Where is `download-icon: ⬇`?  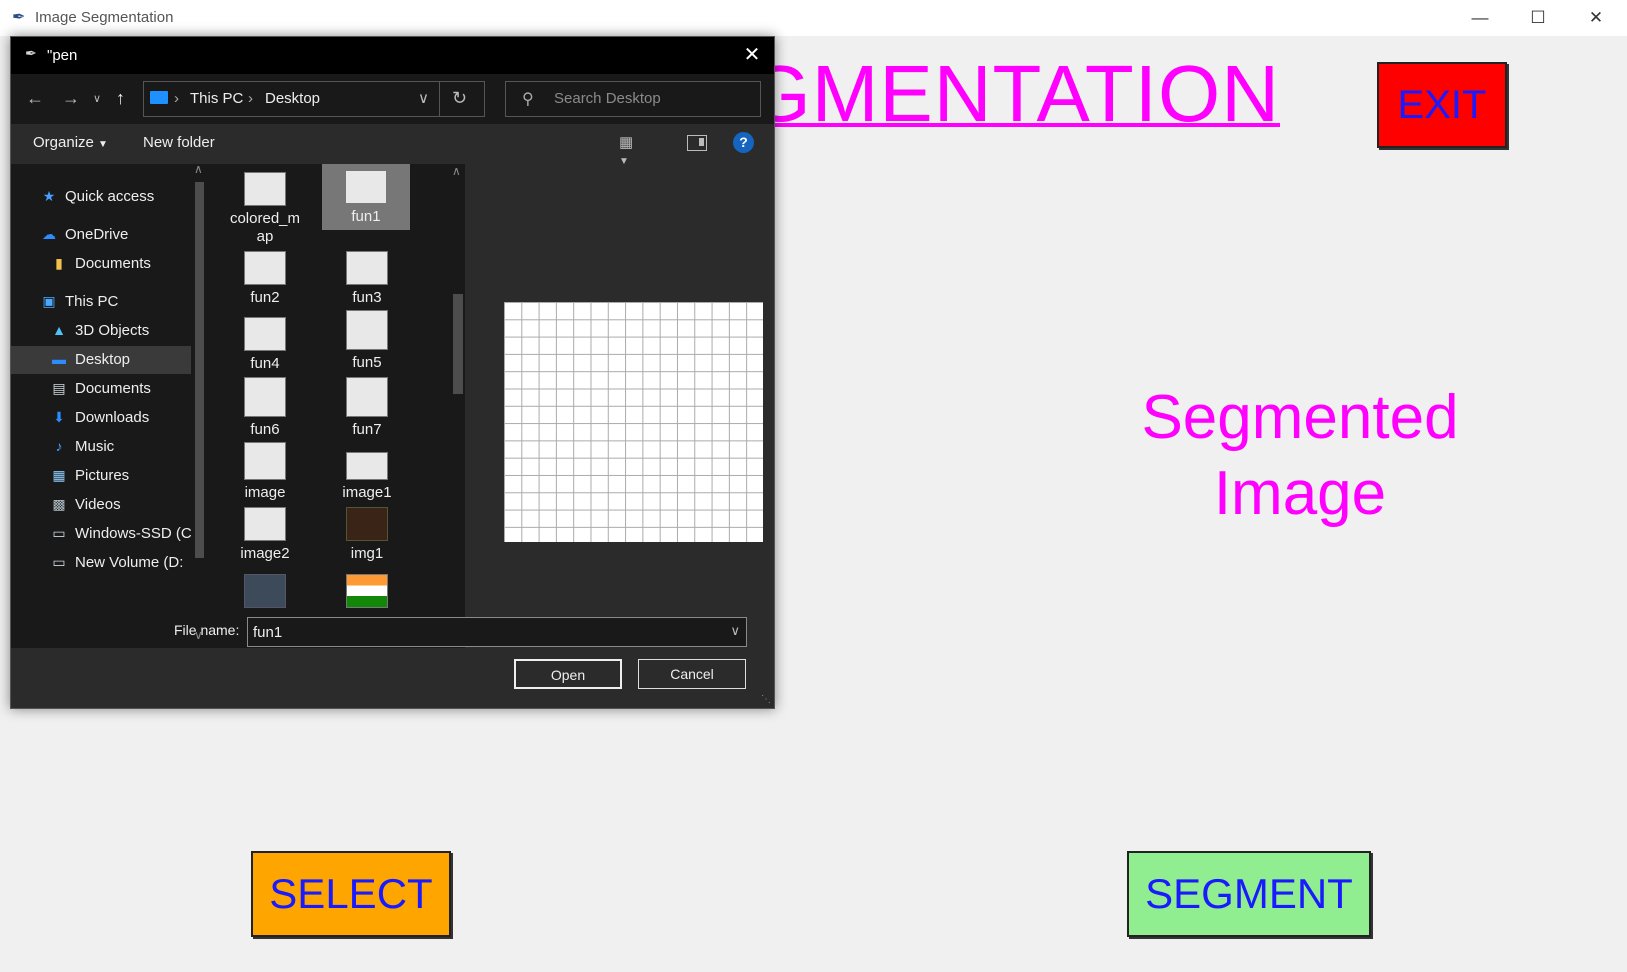 download-icon: ⬇ is located at coordinates (59, 417).